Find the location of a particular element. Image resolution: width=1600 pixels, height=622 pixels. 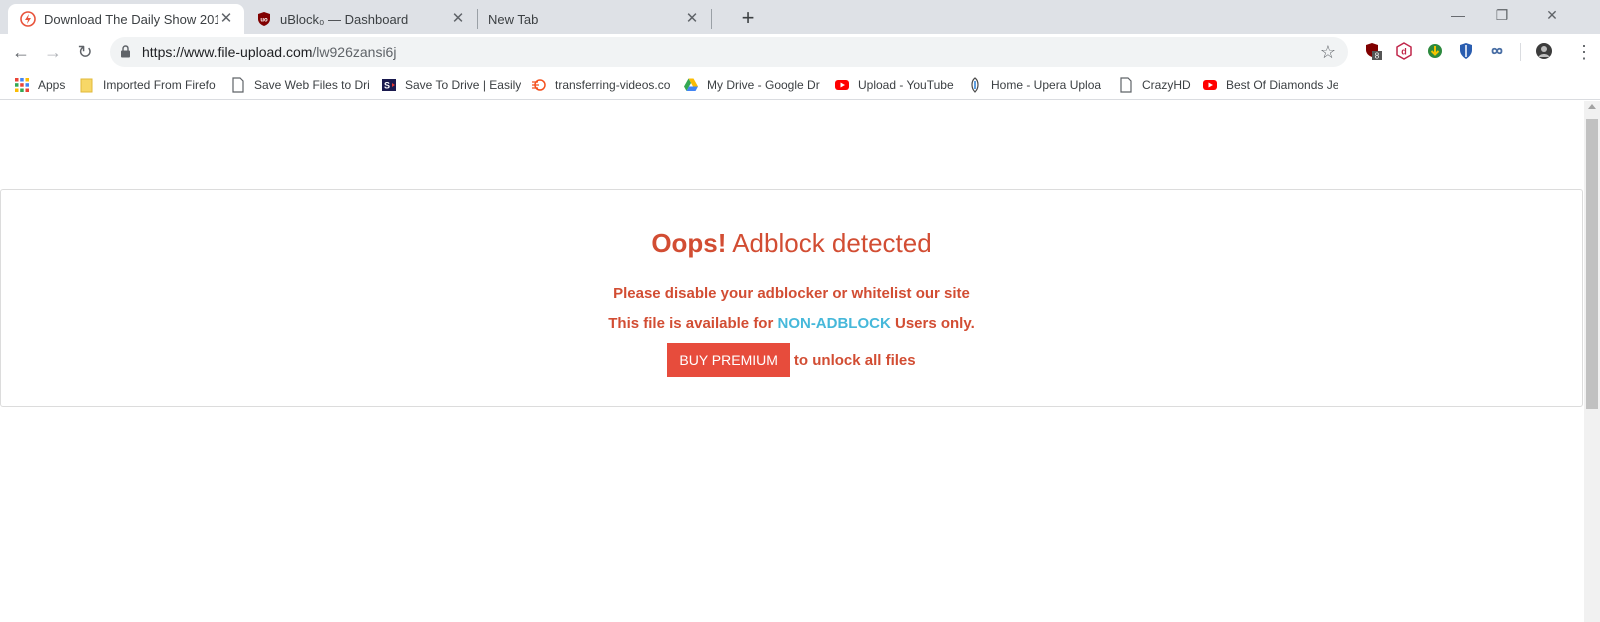

svg-text: uo is located at coordinates (264, 21).